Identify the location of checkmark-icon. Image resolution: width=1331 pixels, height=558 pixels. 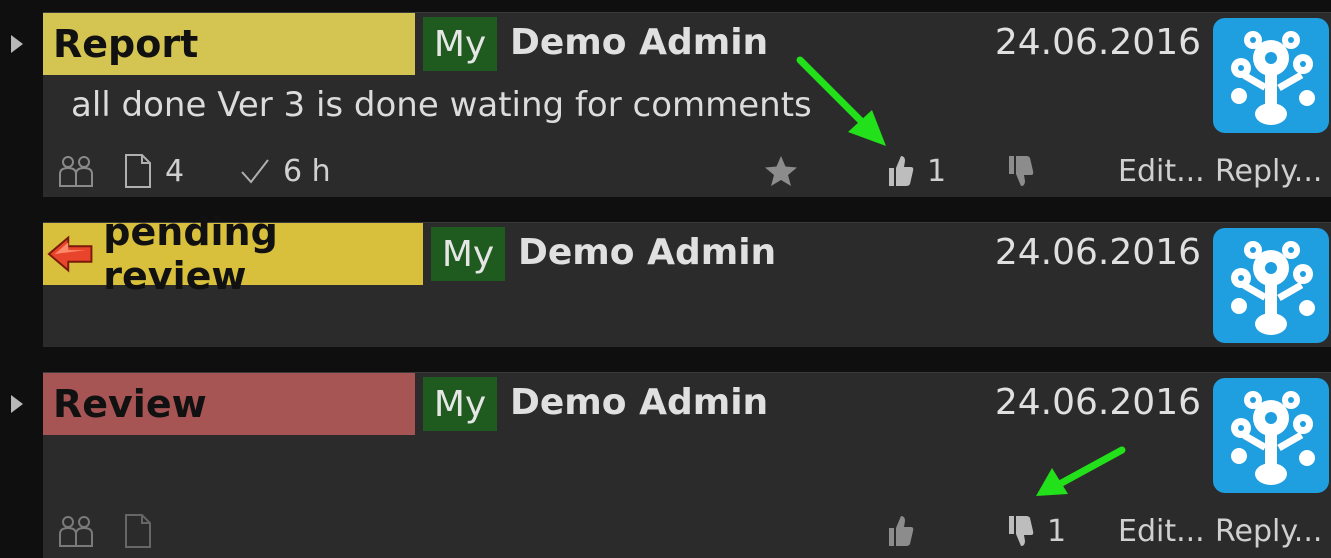
(255, 171).